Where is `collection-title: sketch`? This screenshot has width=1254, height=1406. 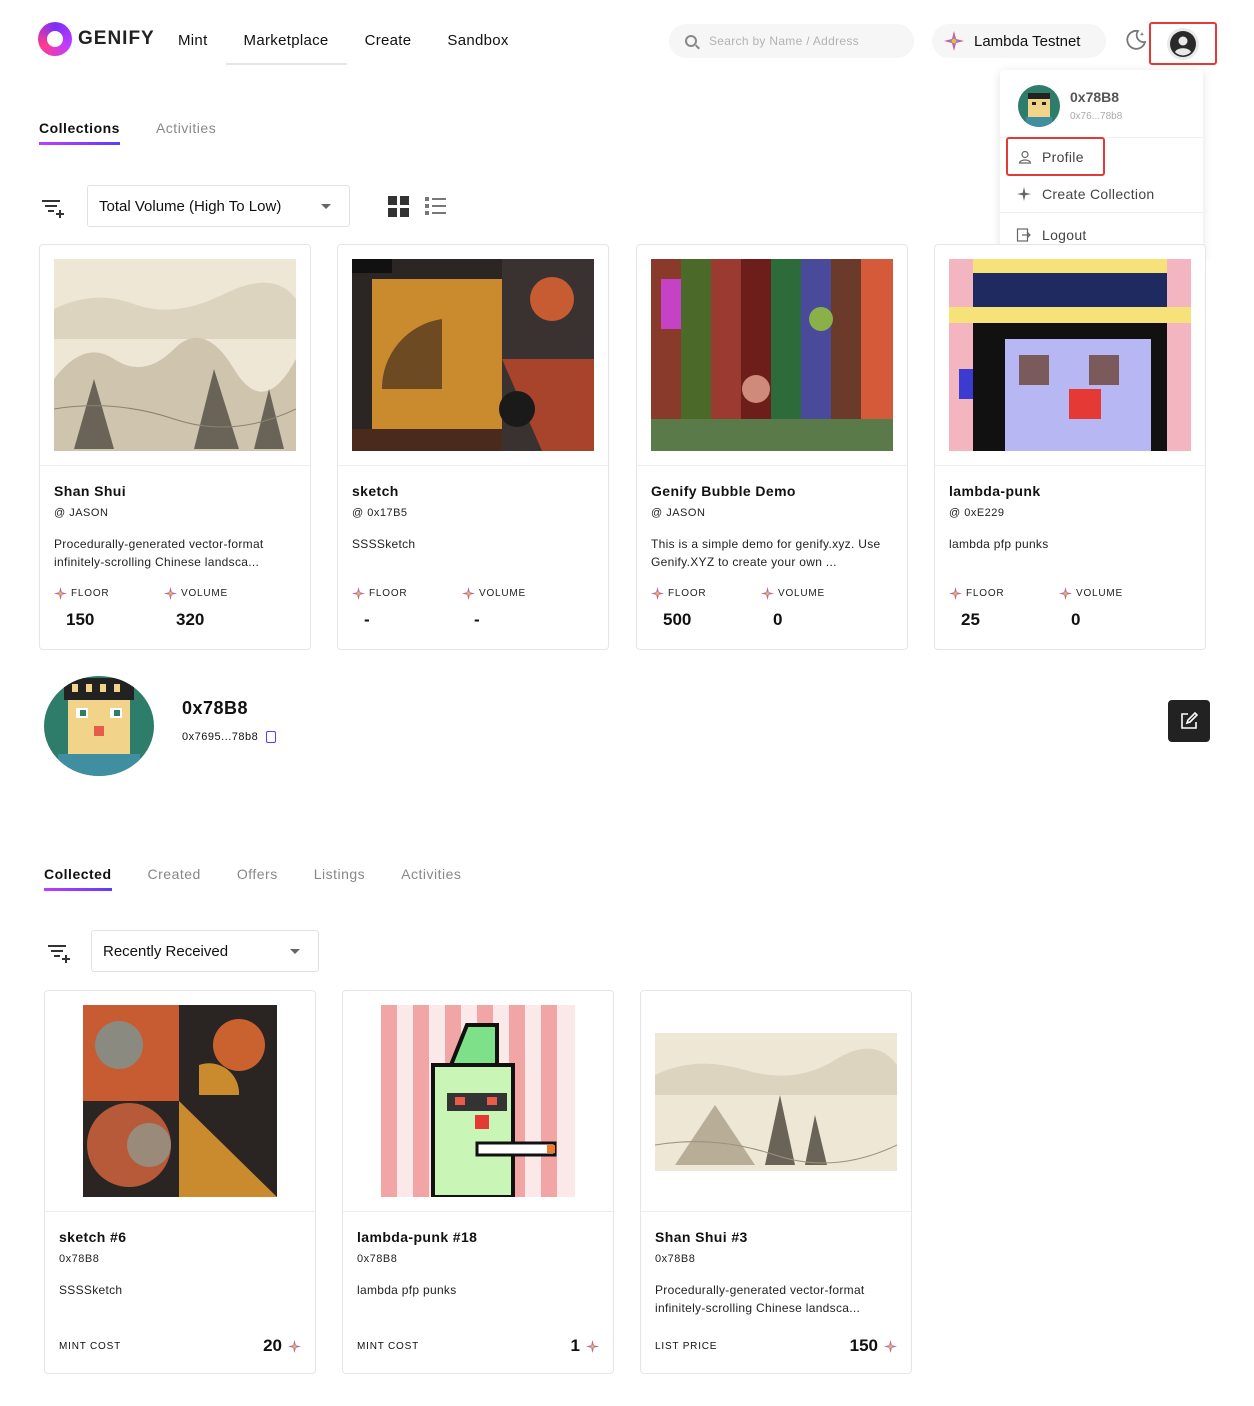 collection-title: sketch is located at coordinates (375, 491).